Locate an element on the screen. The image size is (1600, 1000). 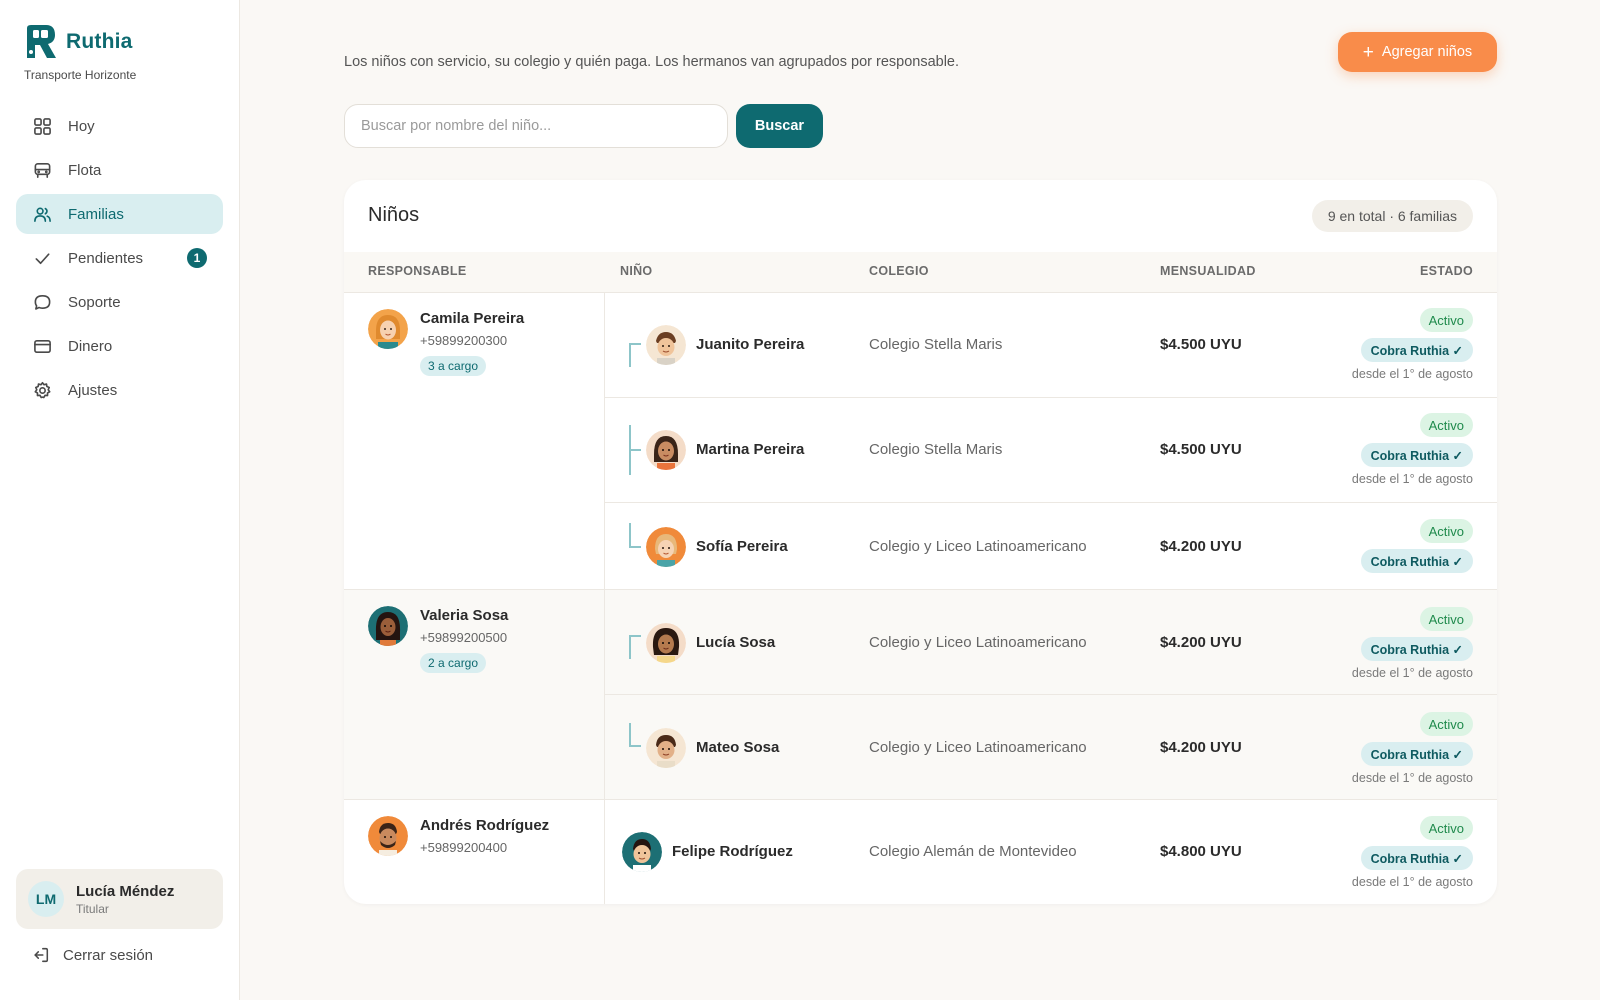
guardian-name: Valeria Sosa is located at coordinates (464, 615).